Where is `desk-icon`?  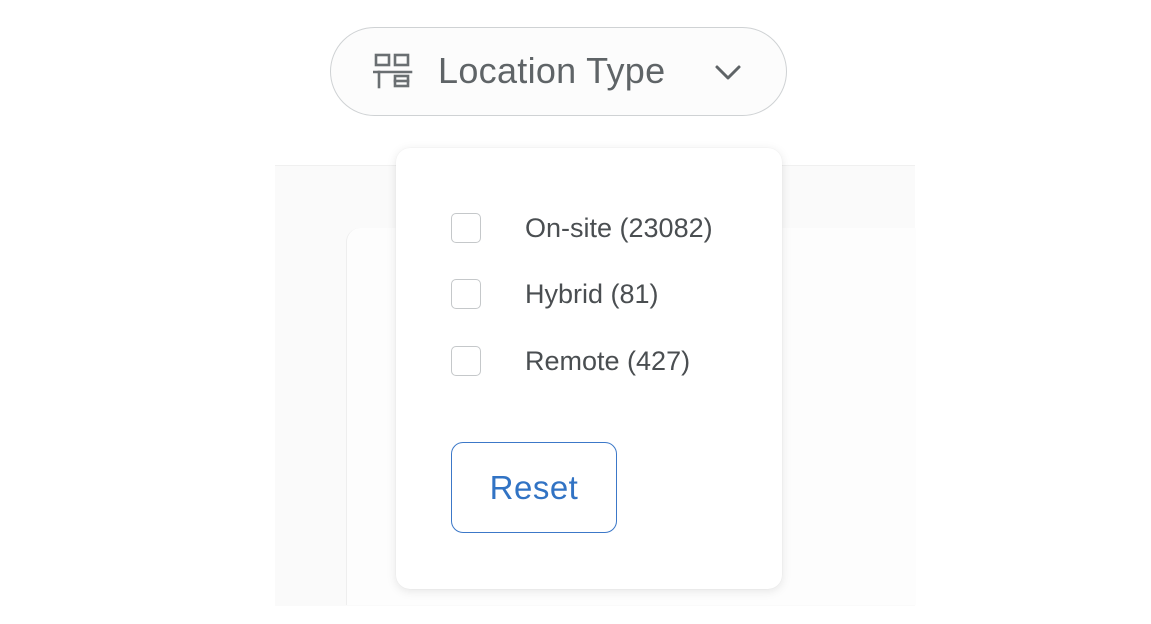
desk-icon is located at coordinates (392, 71).